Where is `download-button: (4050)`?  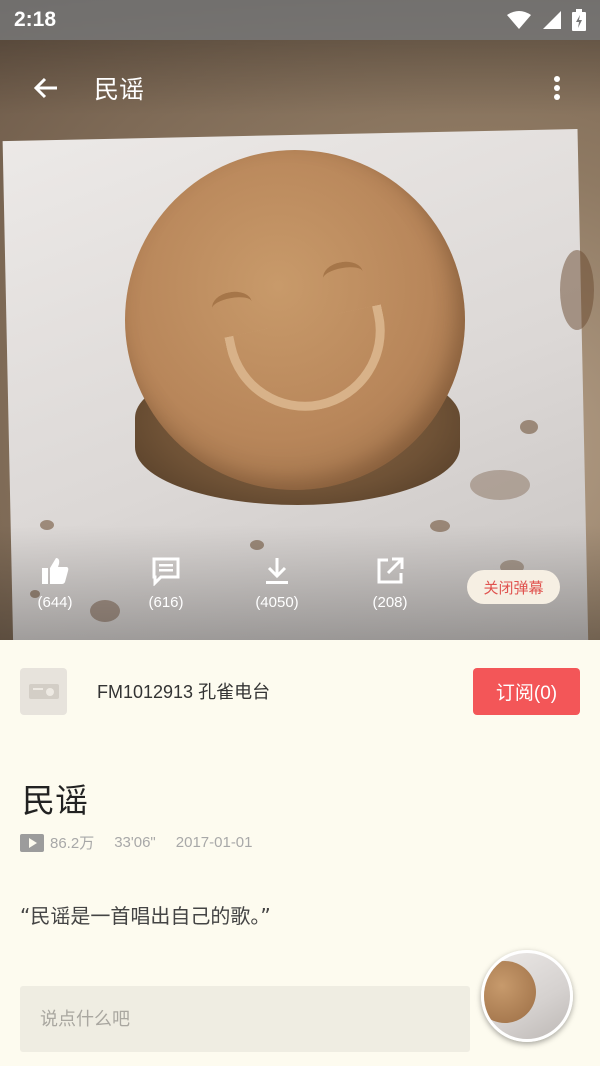
download-button: (4050) is located at coordinates (277, 583).